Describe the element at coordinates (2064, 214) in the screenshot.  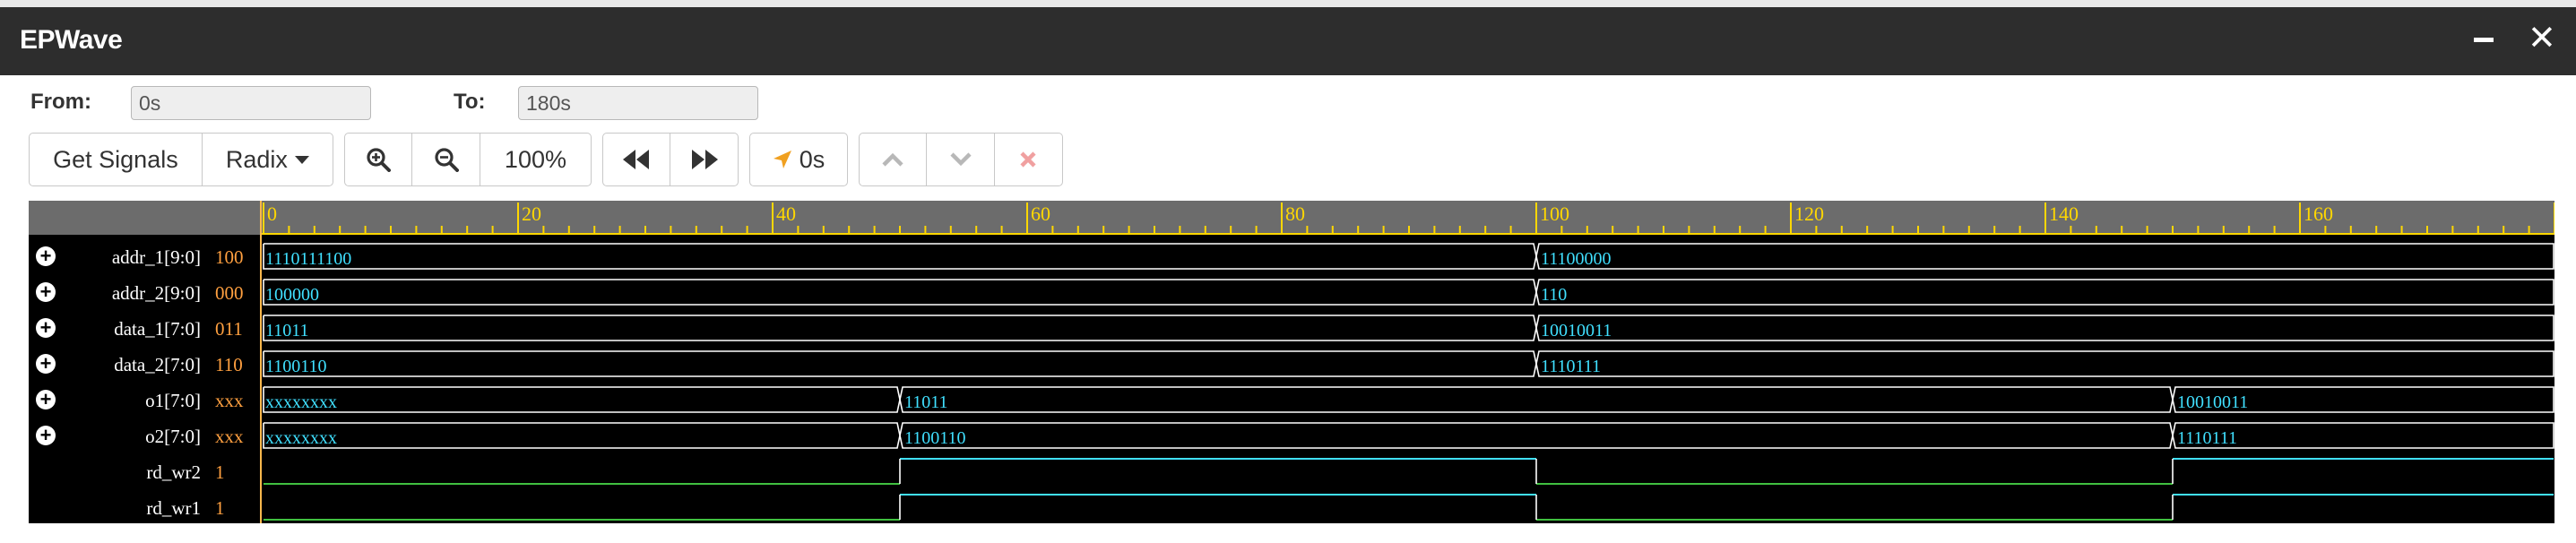
I see `ruler-tick-label: 140` at that location.